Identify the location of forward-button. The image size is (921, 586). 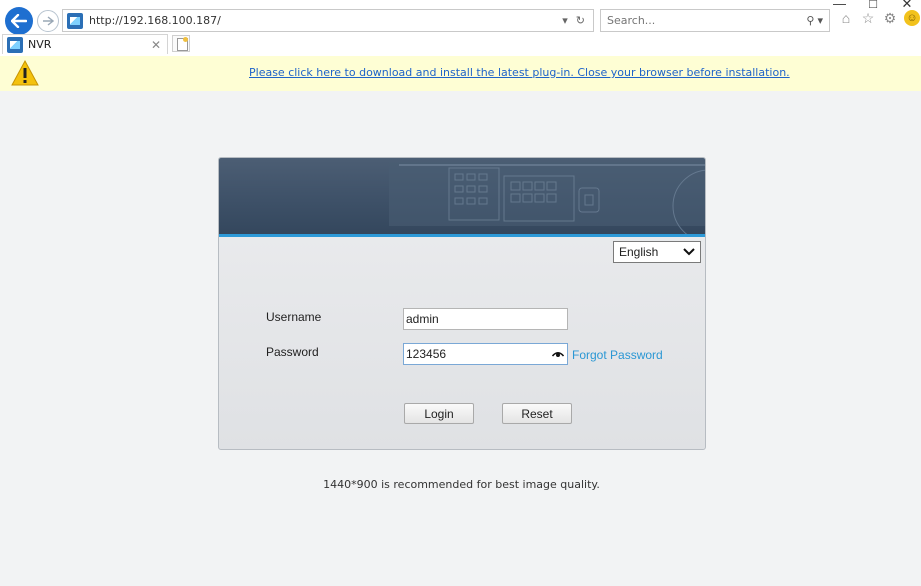
(48, 21).